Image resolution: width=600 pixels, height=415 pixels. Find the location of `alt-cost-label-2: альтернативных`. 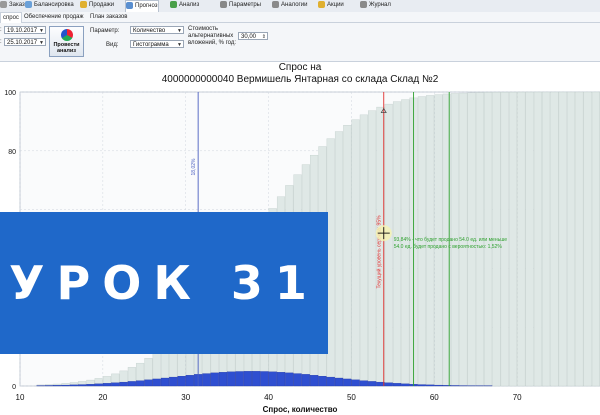

alt-cost-label-2: альтернативных is located at coordinates (211, 36).